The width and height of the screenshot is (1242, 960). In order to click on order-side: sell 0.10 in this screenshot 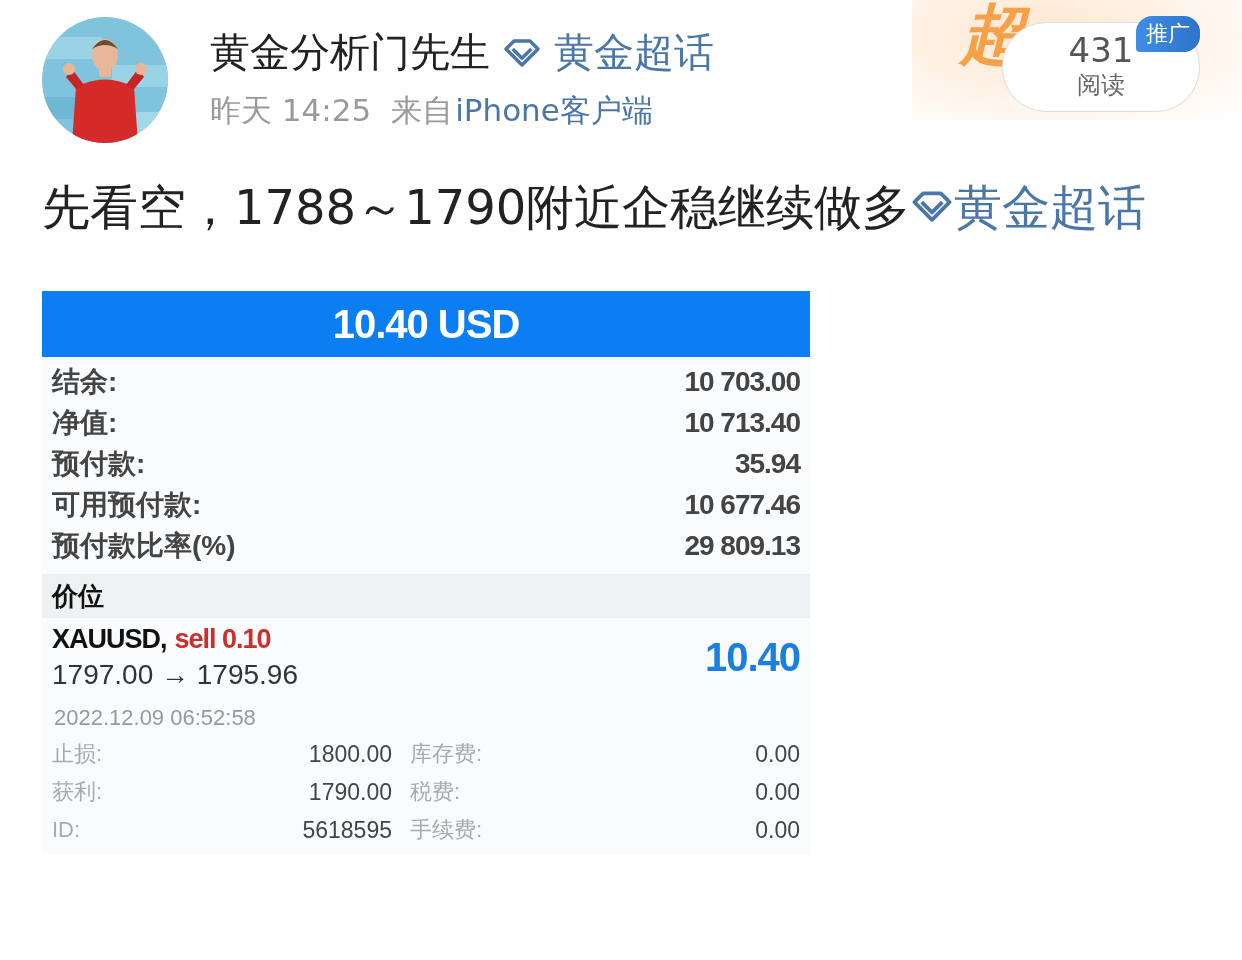, I will do `click(222, 639)`.